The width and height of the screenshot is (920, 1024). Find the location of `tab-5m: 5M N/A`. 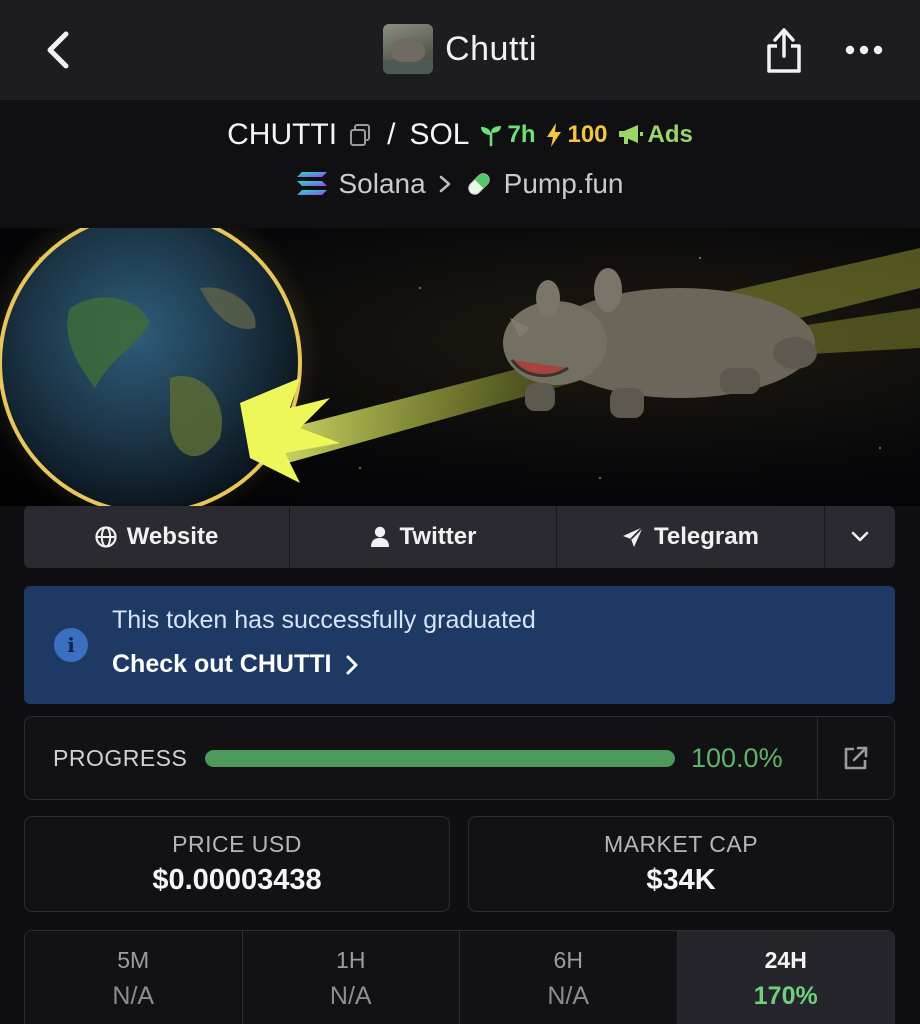

tab-5m: 5M N/A is located at coordinates (134, 977).